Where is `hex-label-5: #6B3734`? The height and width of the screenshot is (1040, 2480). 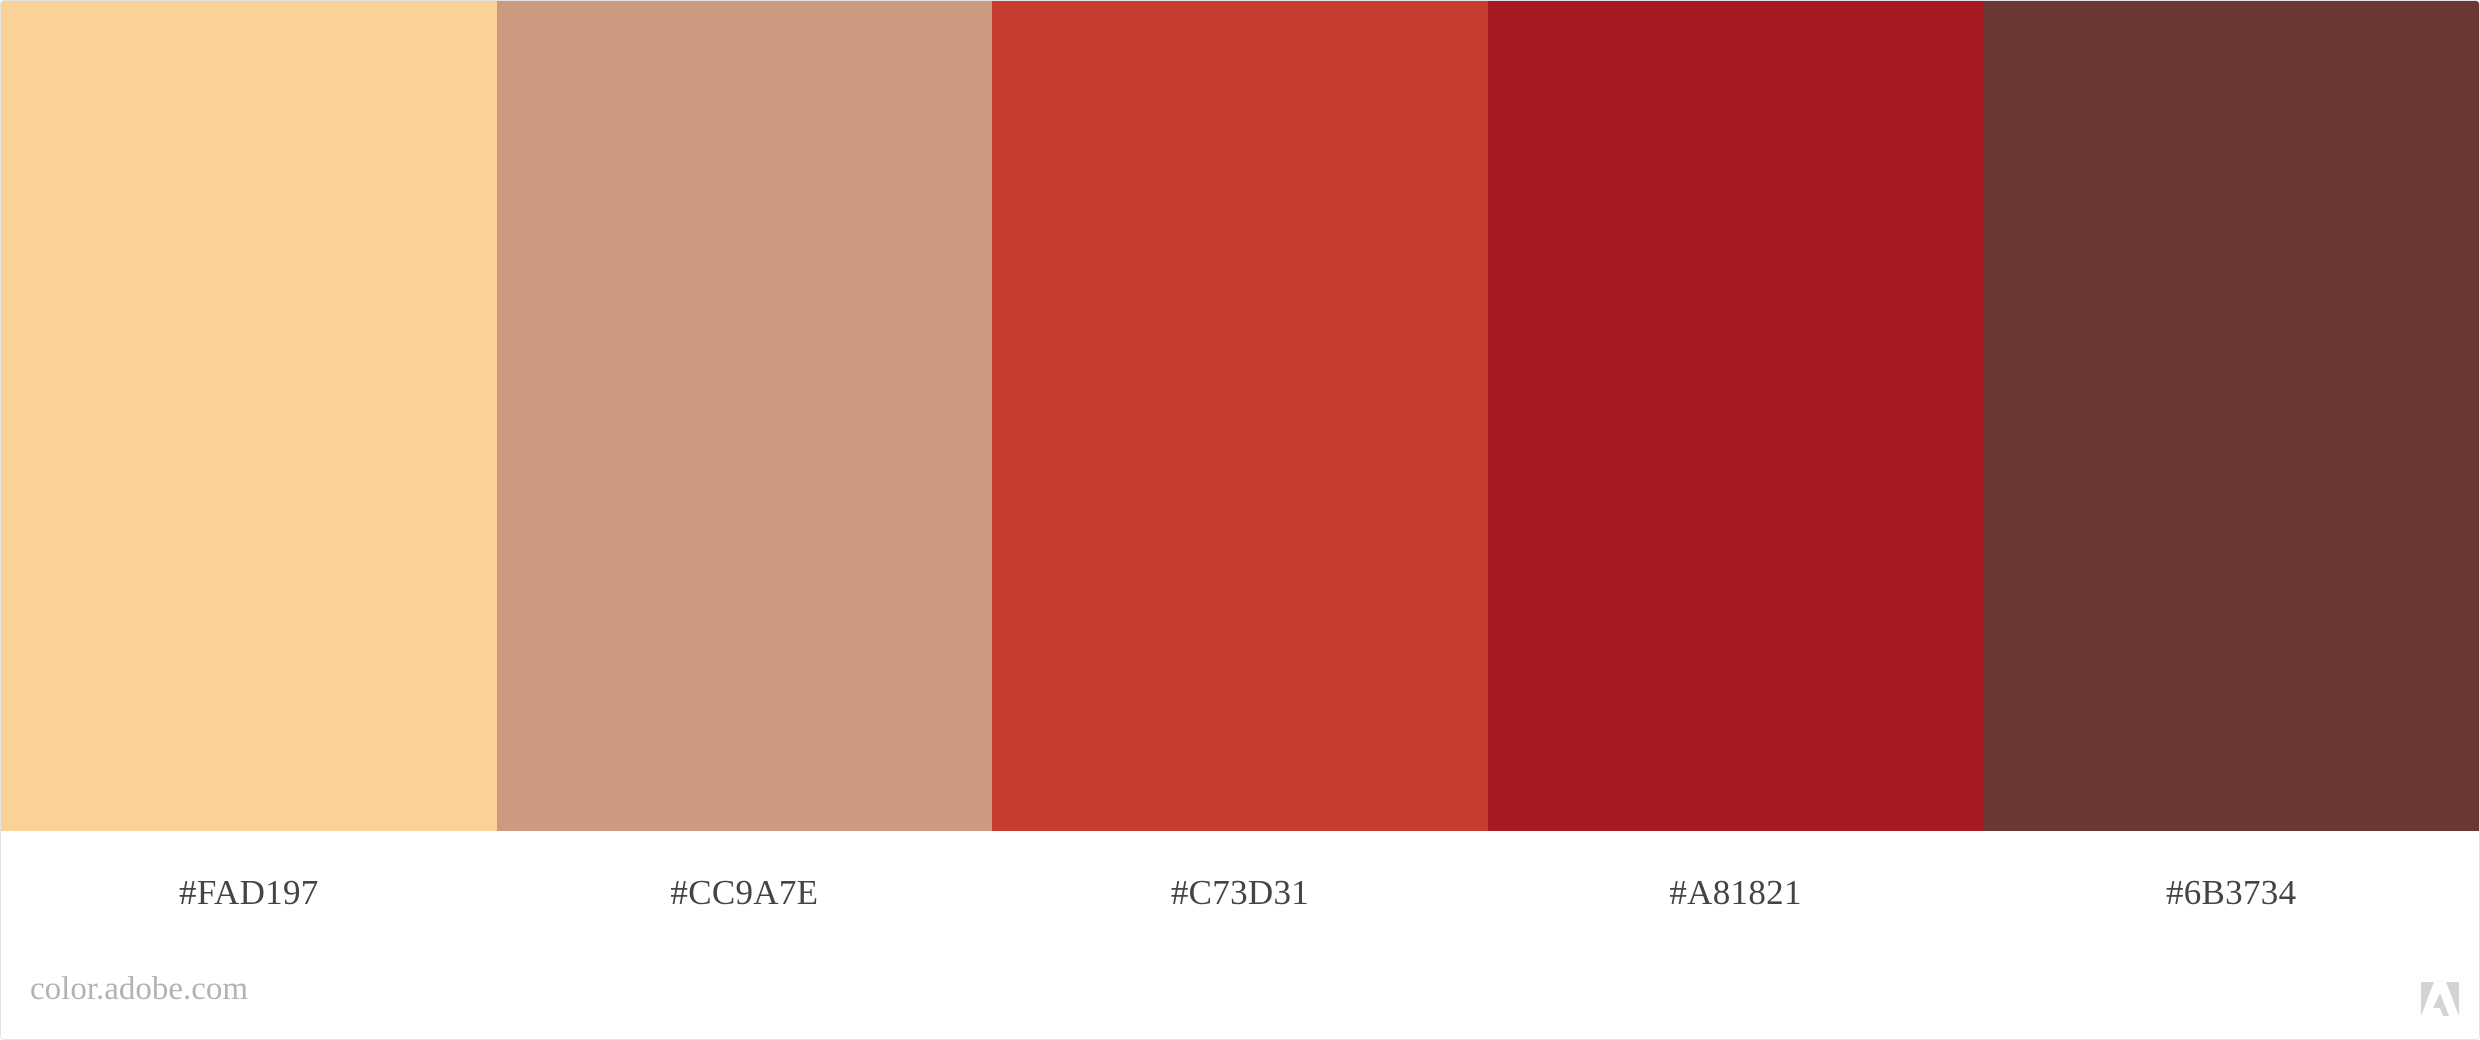
hex-label-5: #6B3734 is located at coordinates (2231, 892).